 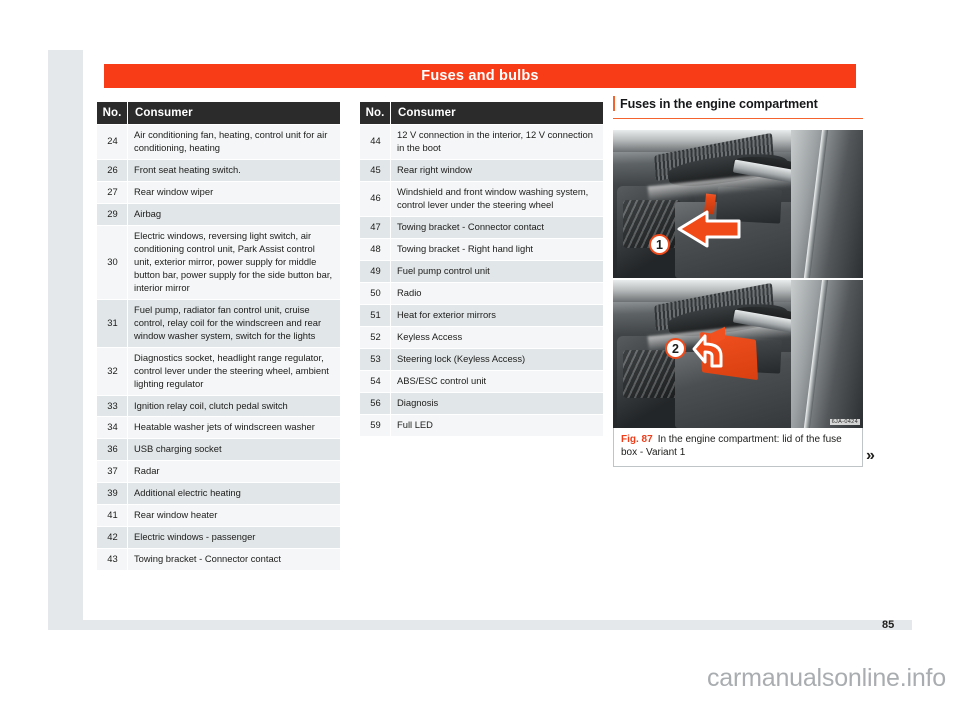 What do you see at coordinates (233, 170) in the screenshot?
I see `fuse-consumer: Front seat heating switch.` at bounding box center [233, 170].